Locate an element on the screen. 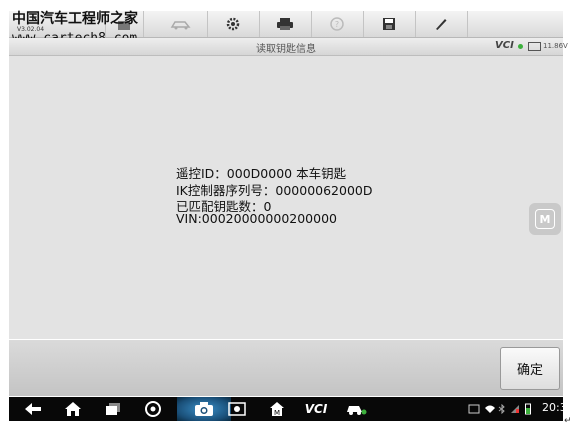  settings-button is located at coordinates (233, 24).